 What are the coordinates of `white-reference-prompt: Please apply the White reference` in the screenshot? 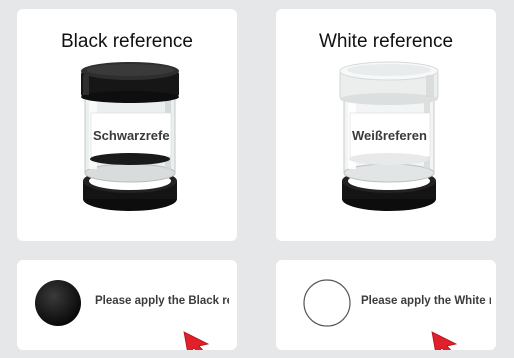 It's located at (386, 305).